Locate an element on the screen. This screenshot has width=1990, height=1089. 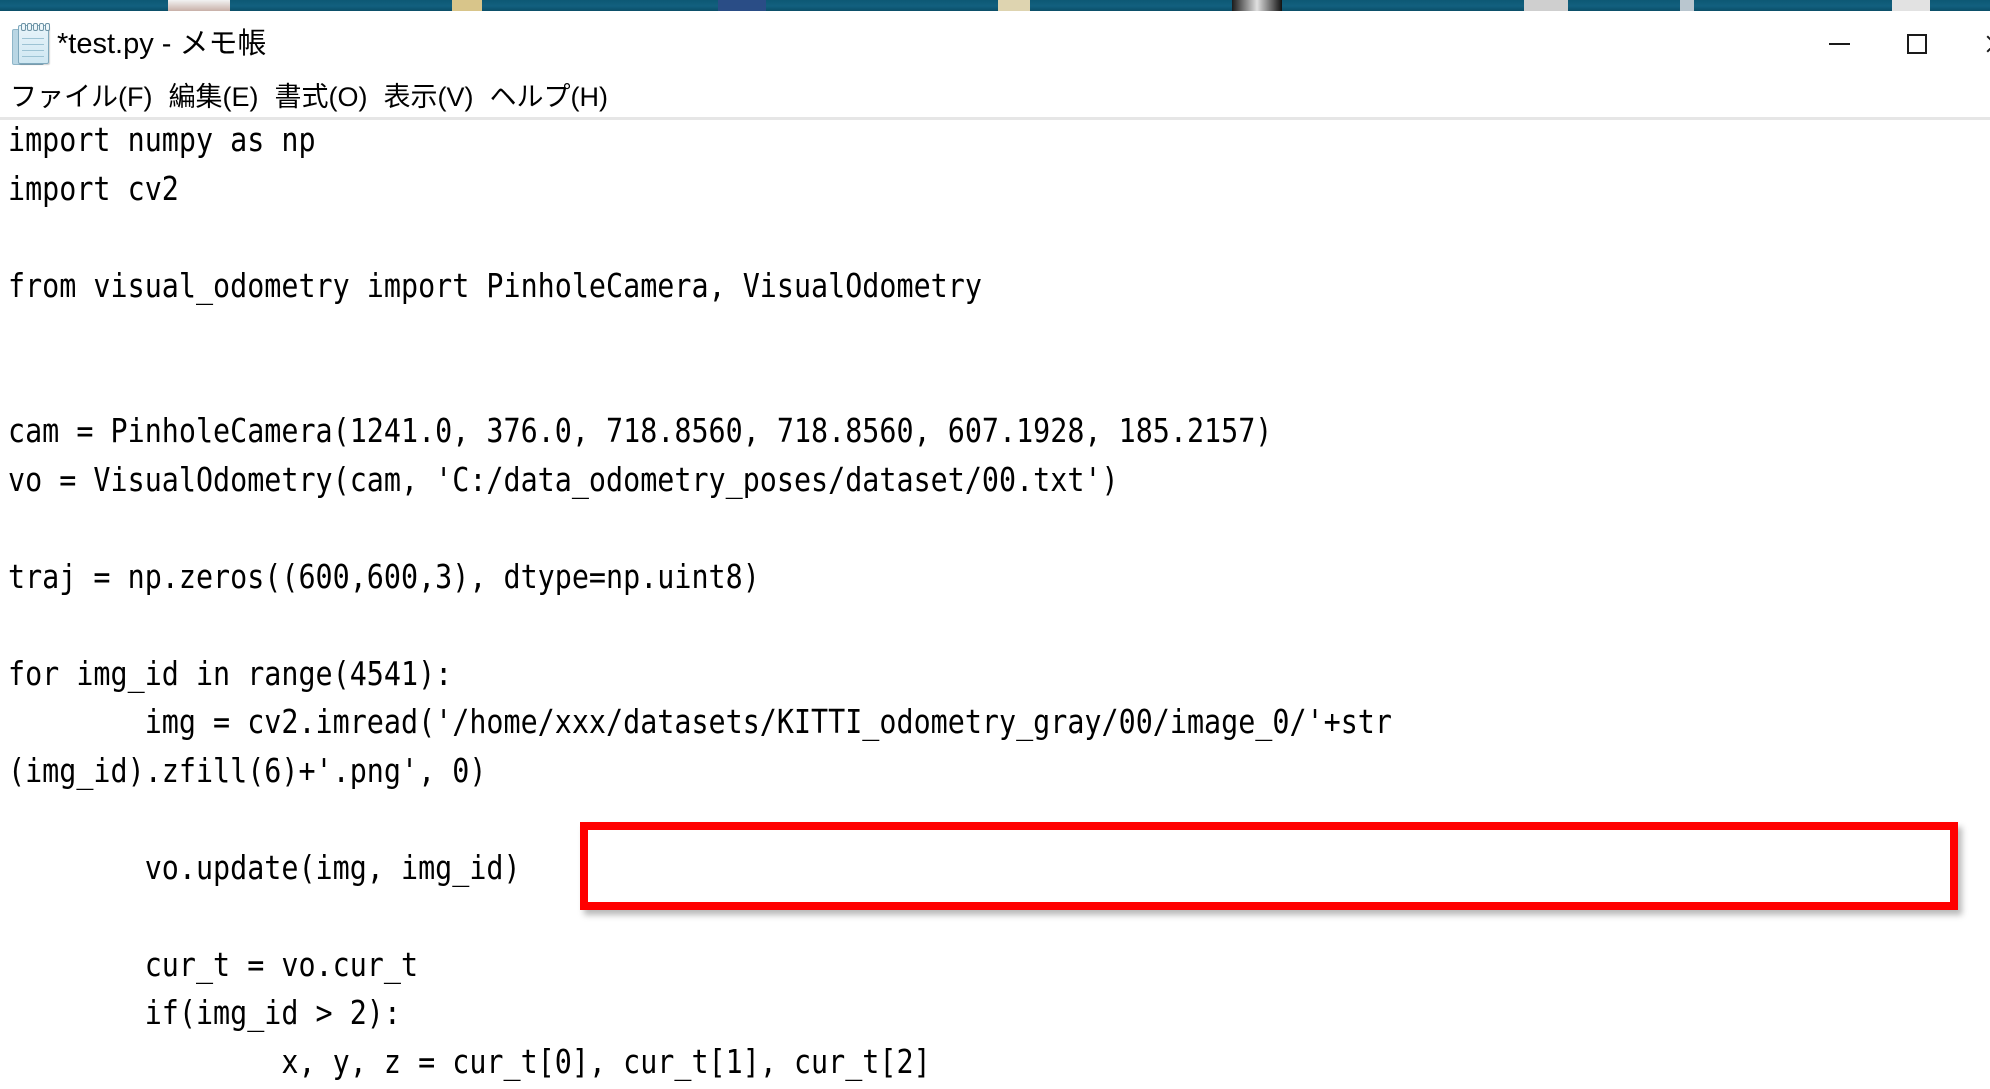
menu-item-format: 書式(O) is located at coordinates (320, 97).